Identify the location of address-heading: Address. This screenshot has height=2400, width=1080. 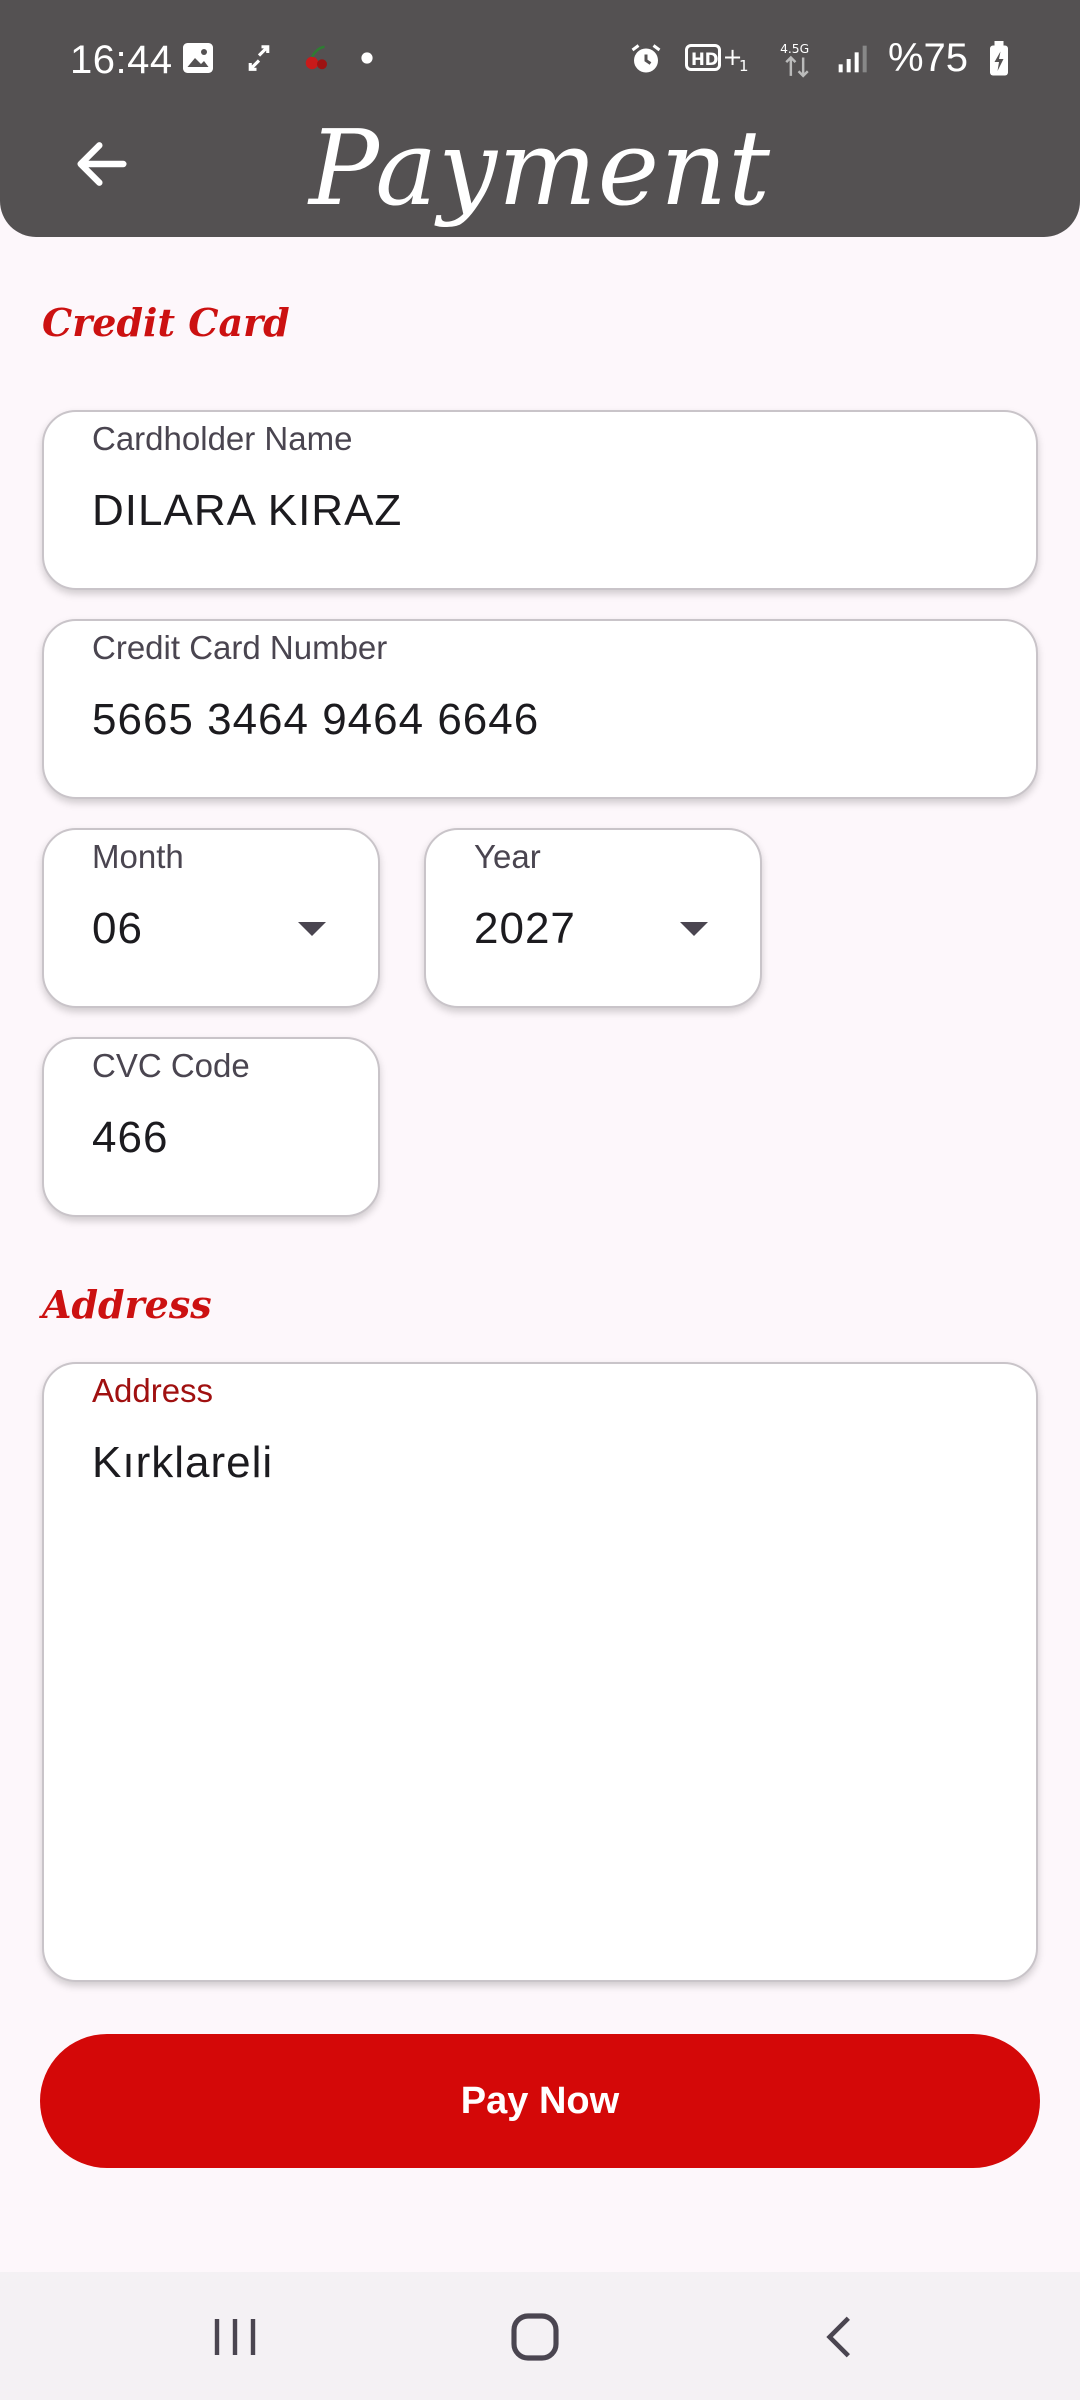
(127, 1304).